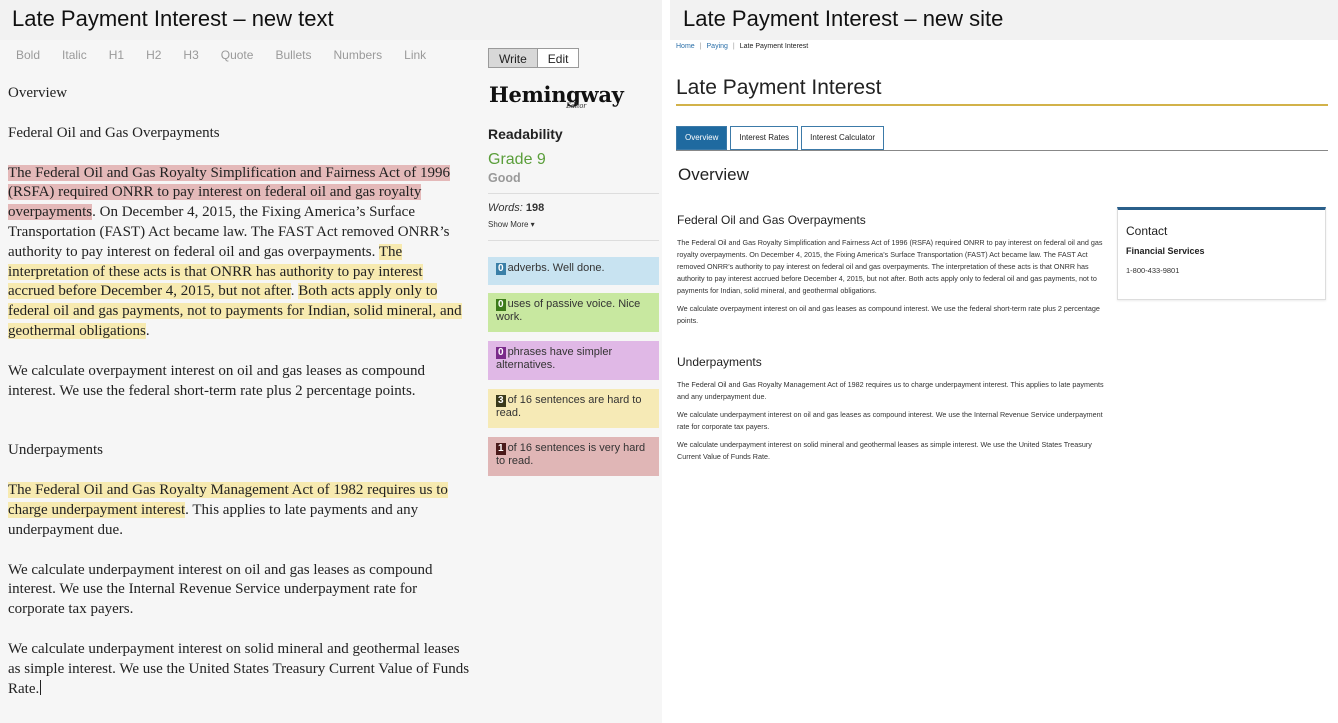  What do you see at coordinates (1004, 20) in the screenshot?
I see `right-panel-title: Late Payment Interest – new site` at bounding box center [1004, 20].